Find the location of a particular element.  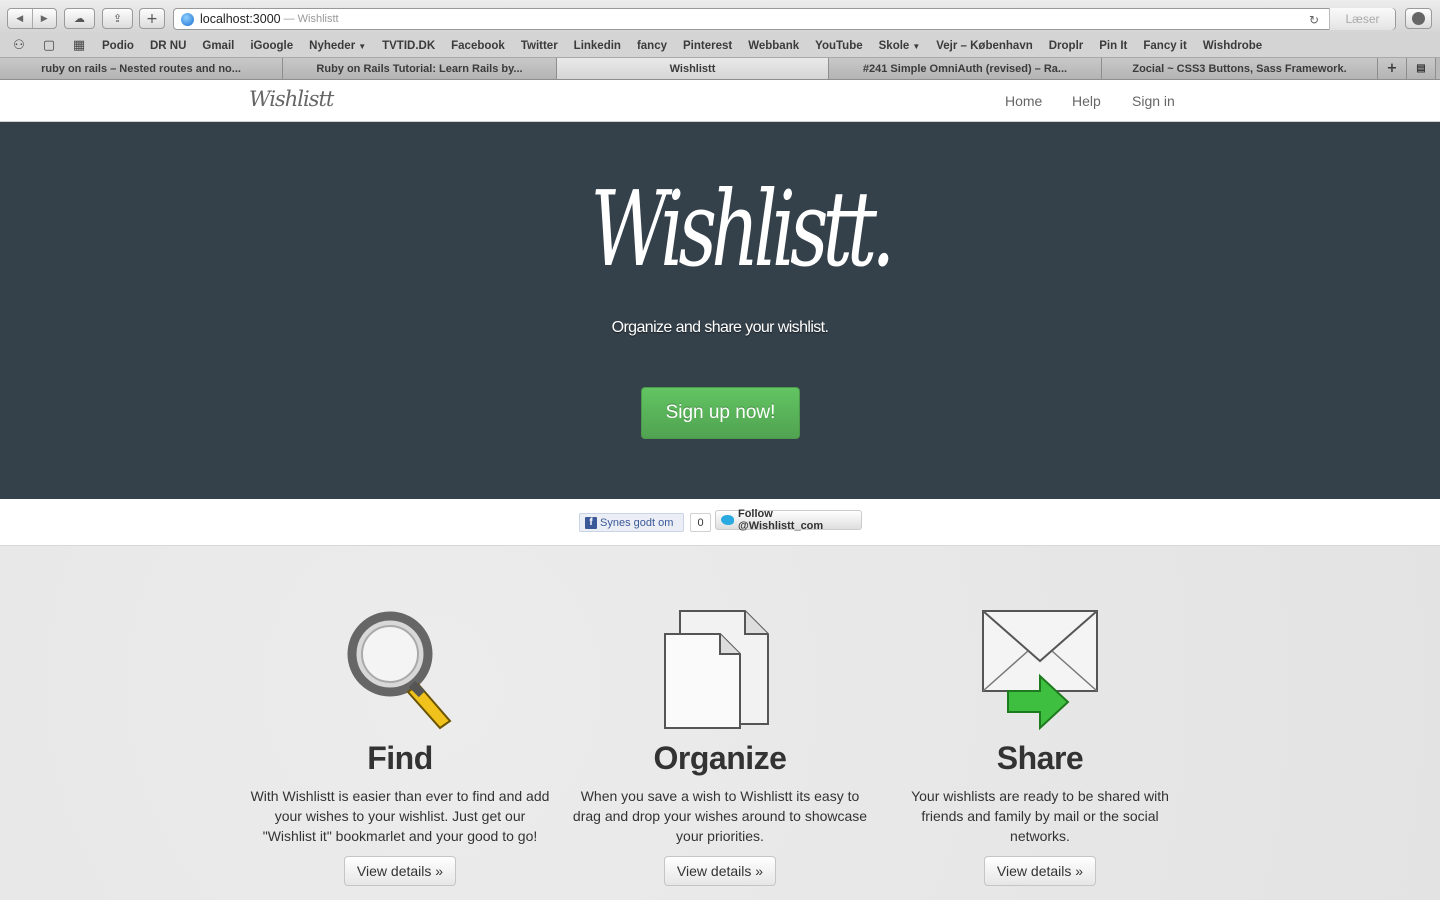

bookmark-item: Droplr is located at coordinates (1066, 46).